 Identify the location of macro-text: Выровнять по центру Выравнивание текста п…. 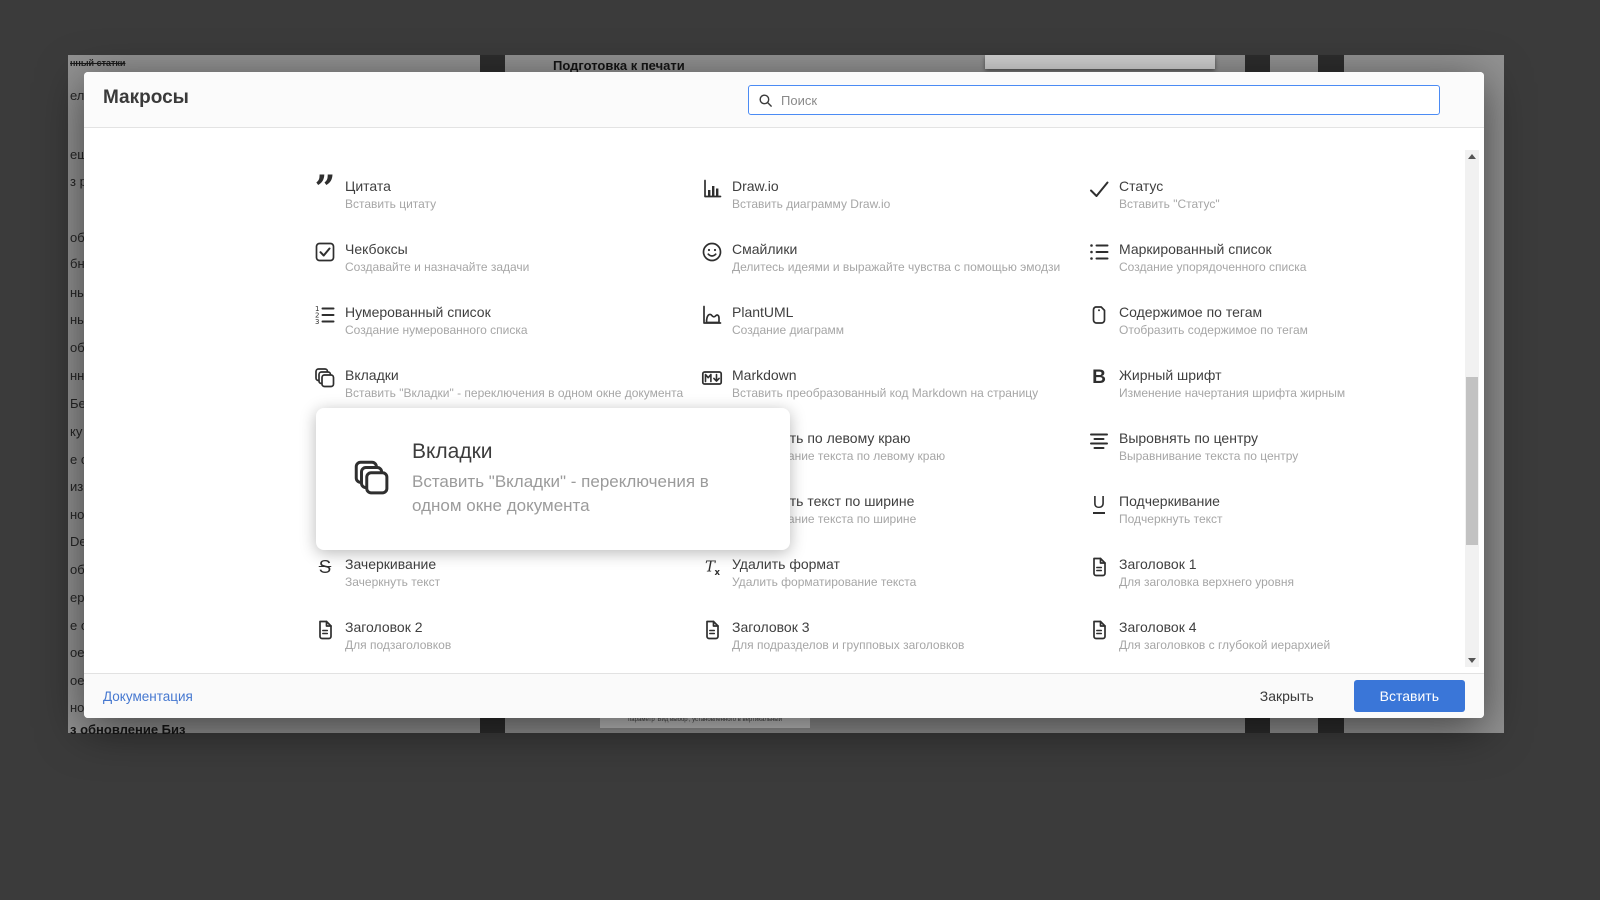
(1296, 447).